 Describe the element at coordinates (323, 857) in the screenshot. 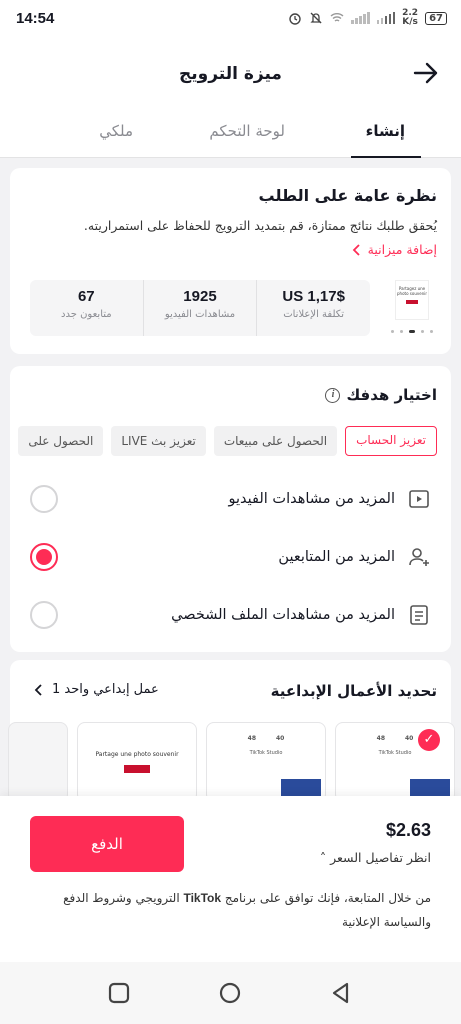

I see `chevron-up-icon: ˄` at that location.